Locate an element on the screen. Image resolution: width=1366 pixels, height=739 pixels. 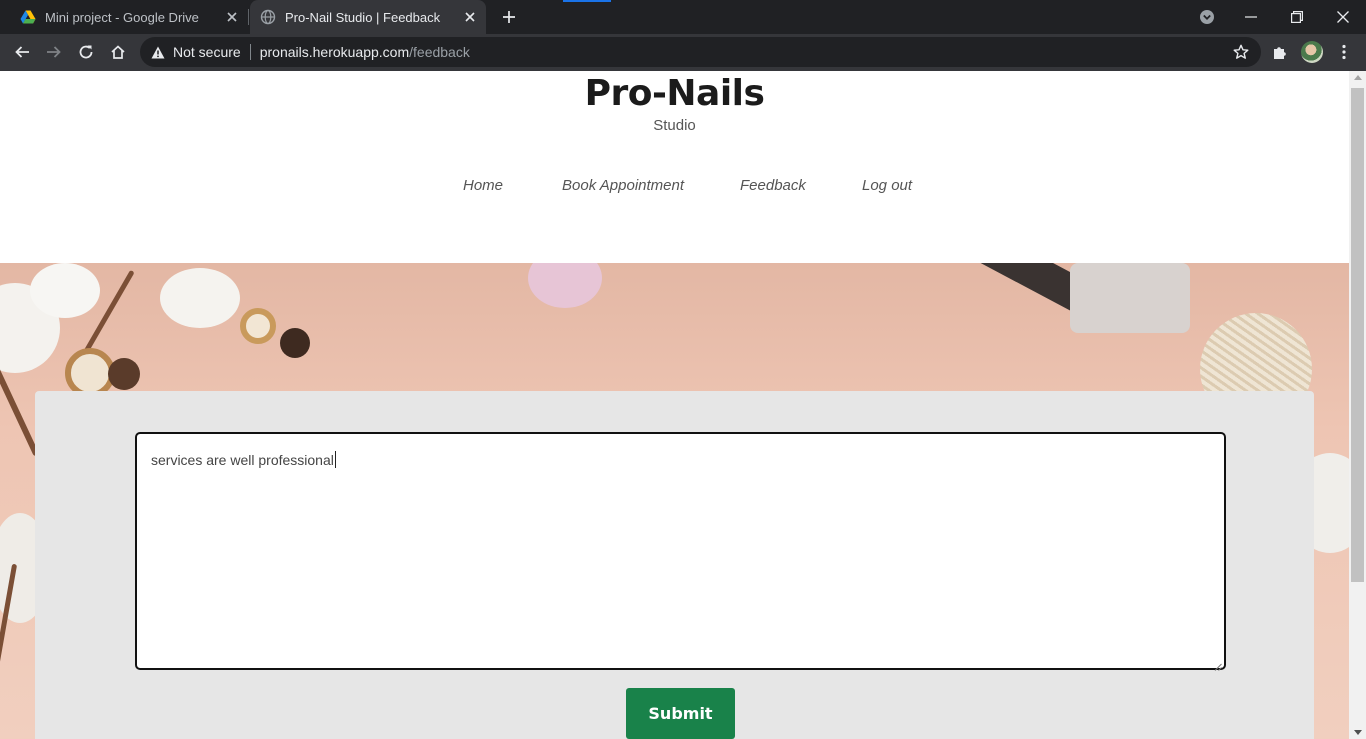
main-nav: Home Book Appointment Feedback Log out is located at coordinates (674, 187).